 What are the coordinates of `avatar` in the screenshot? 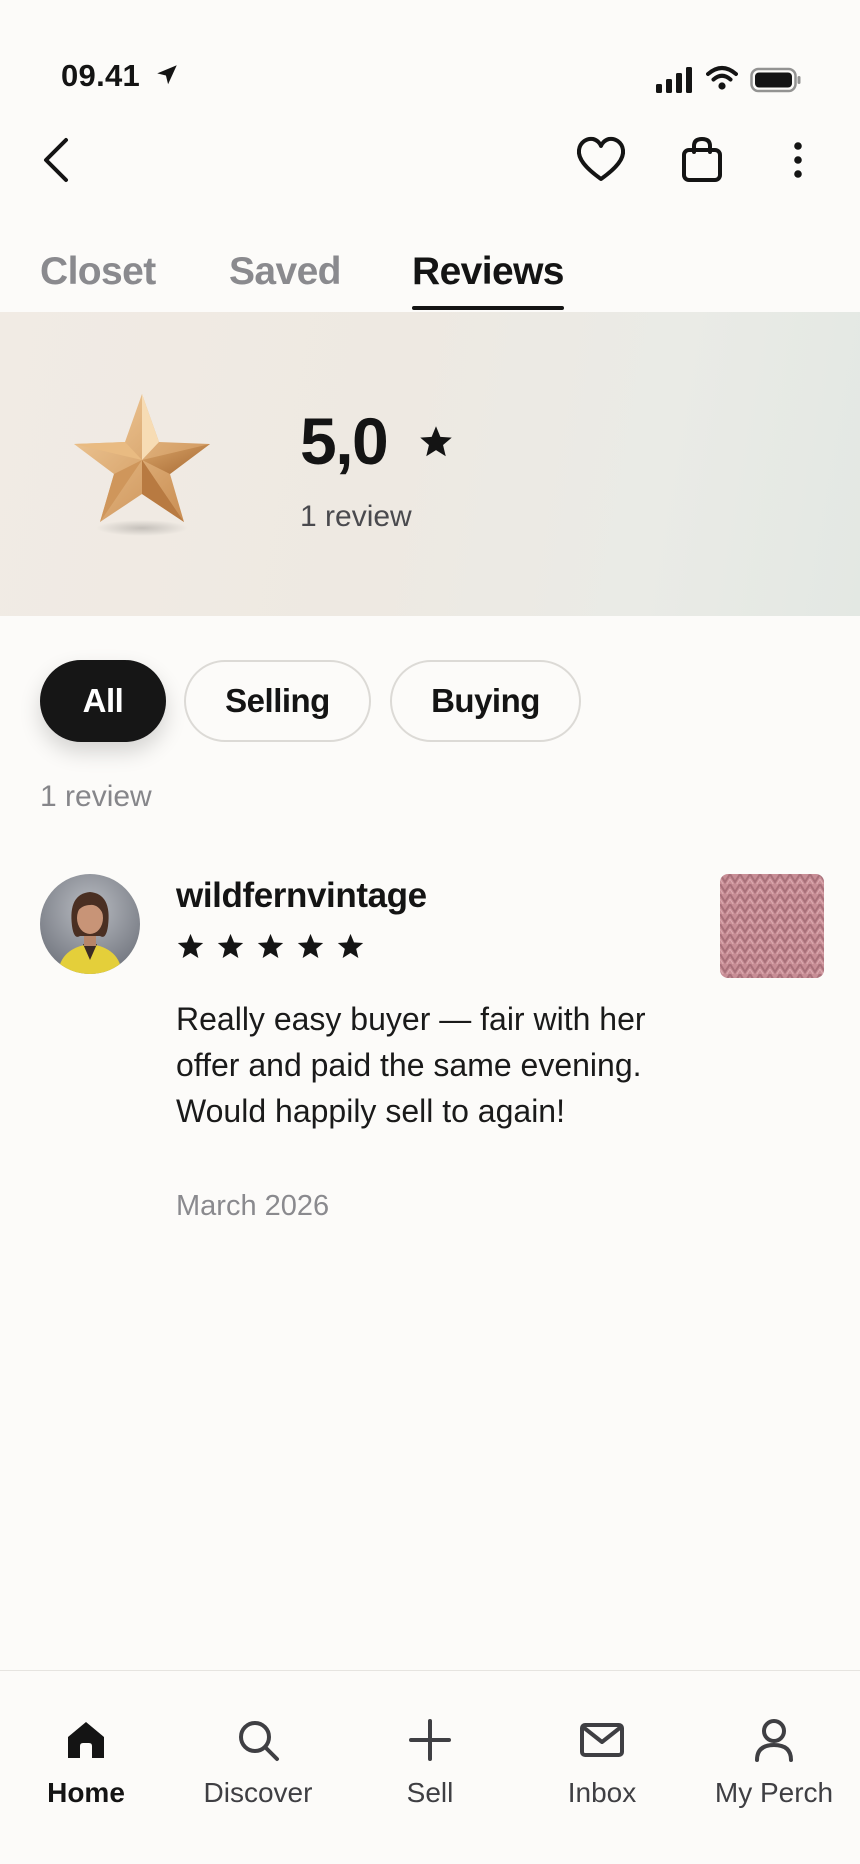 It's located at (90, 924).